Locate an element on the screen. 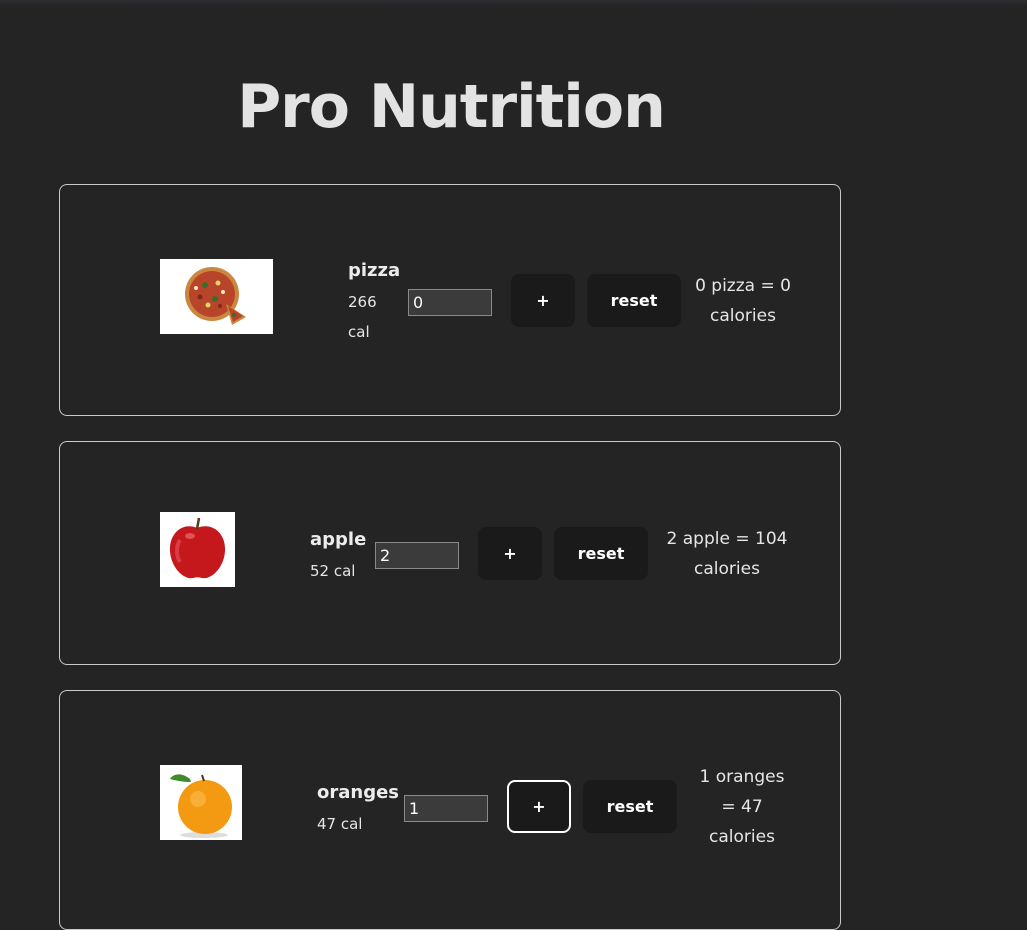 The width and height of the screenshot is (1027, 930). top-bar is located at coordinates (513, 3).